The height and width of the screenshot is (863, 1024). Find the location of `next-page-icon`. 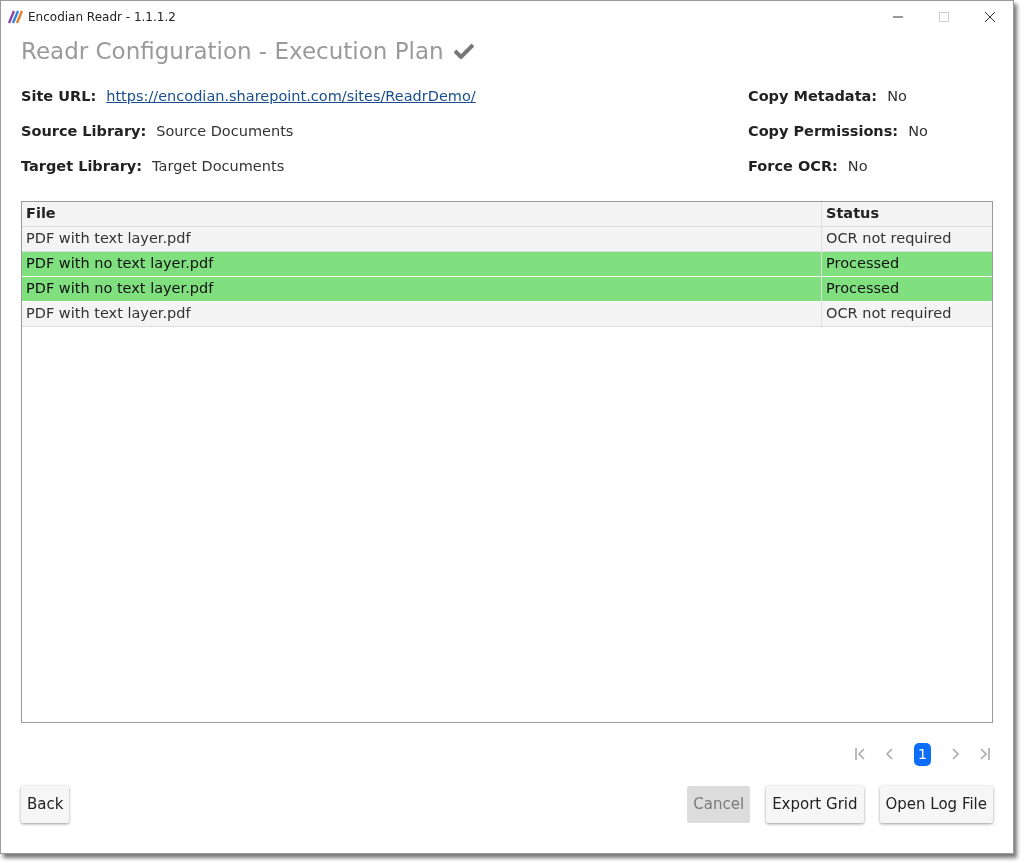

next-page-icon is located at coordinates (955, 754).